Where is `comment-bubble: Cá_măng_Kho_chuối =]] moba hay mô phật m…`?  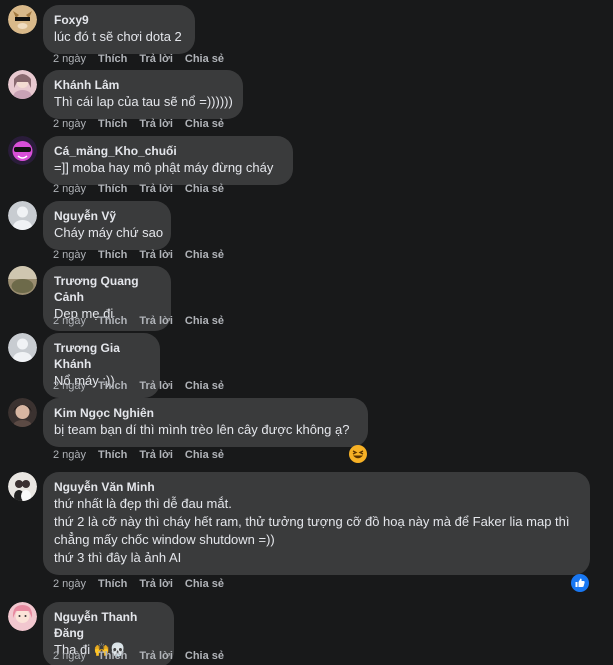 comment-bubble: Cá_măng_Kho_chuối =]] moba hay mô phật m… is located at coordinates (168, 160).